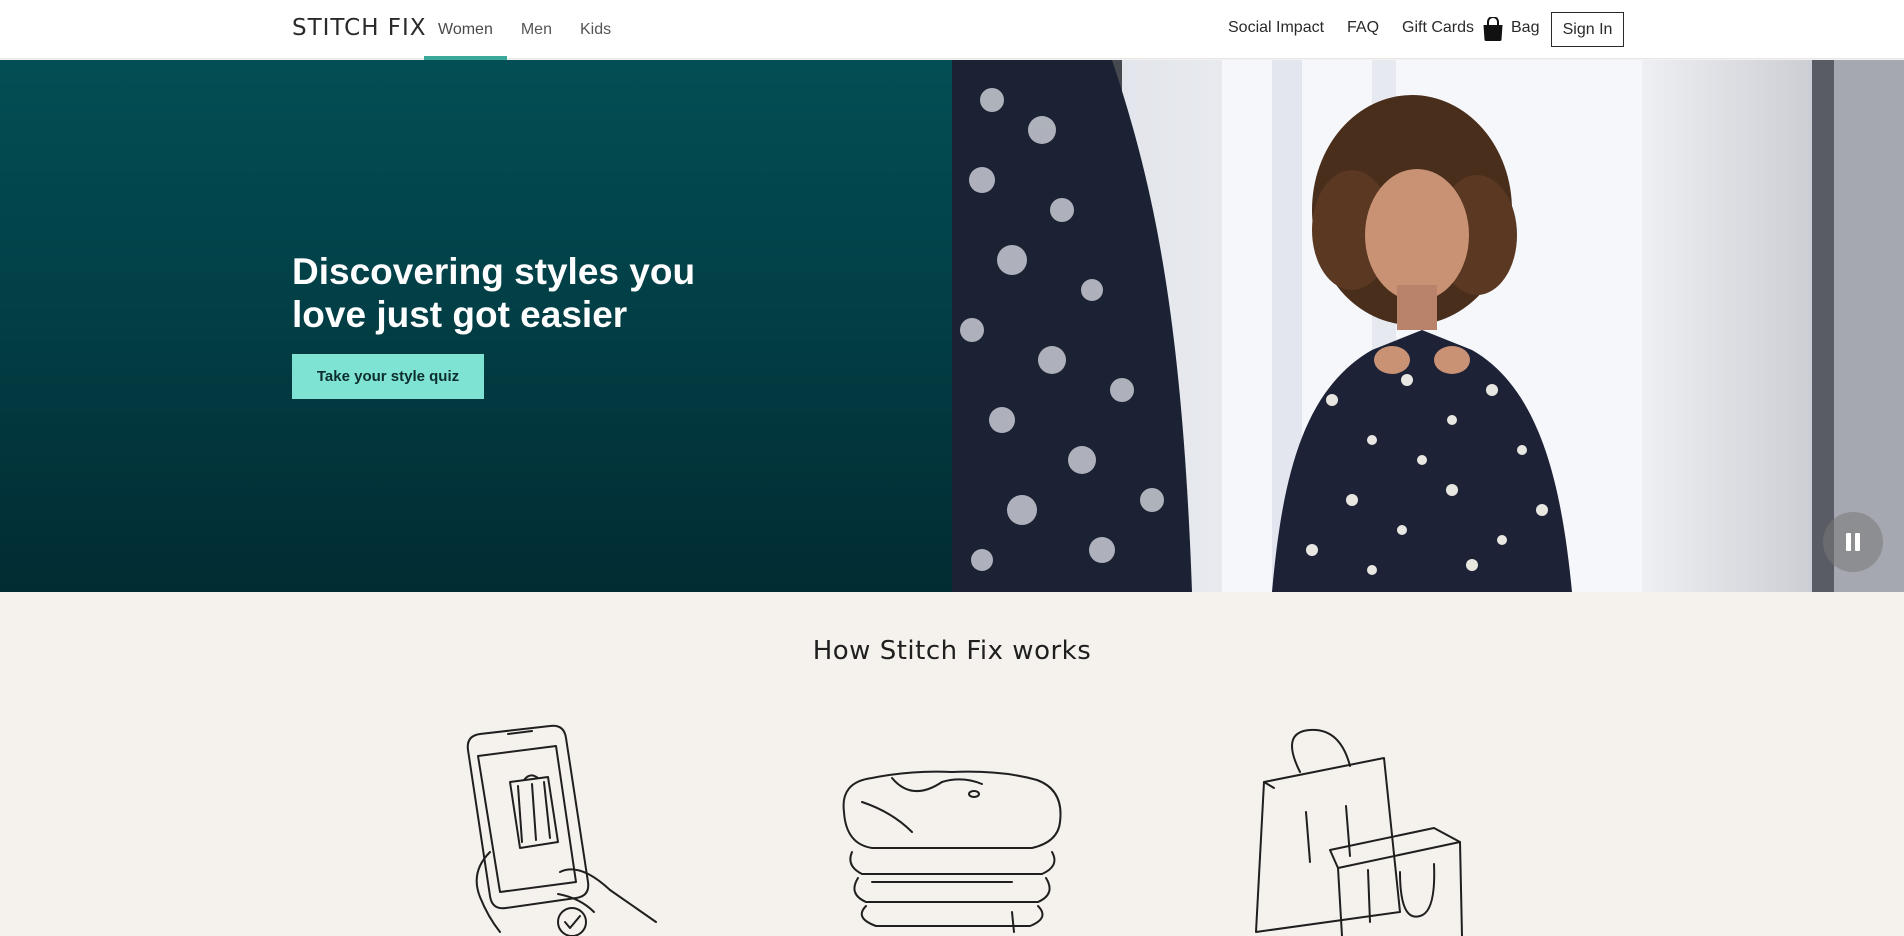 The image size is (1904, 936). I want to click on nav-faq: FAQ, so click(1363, 28).